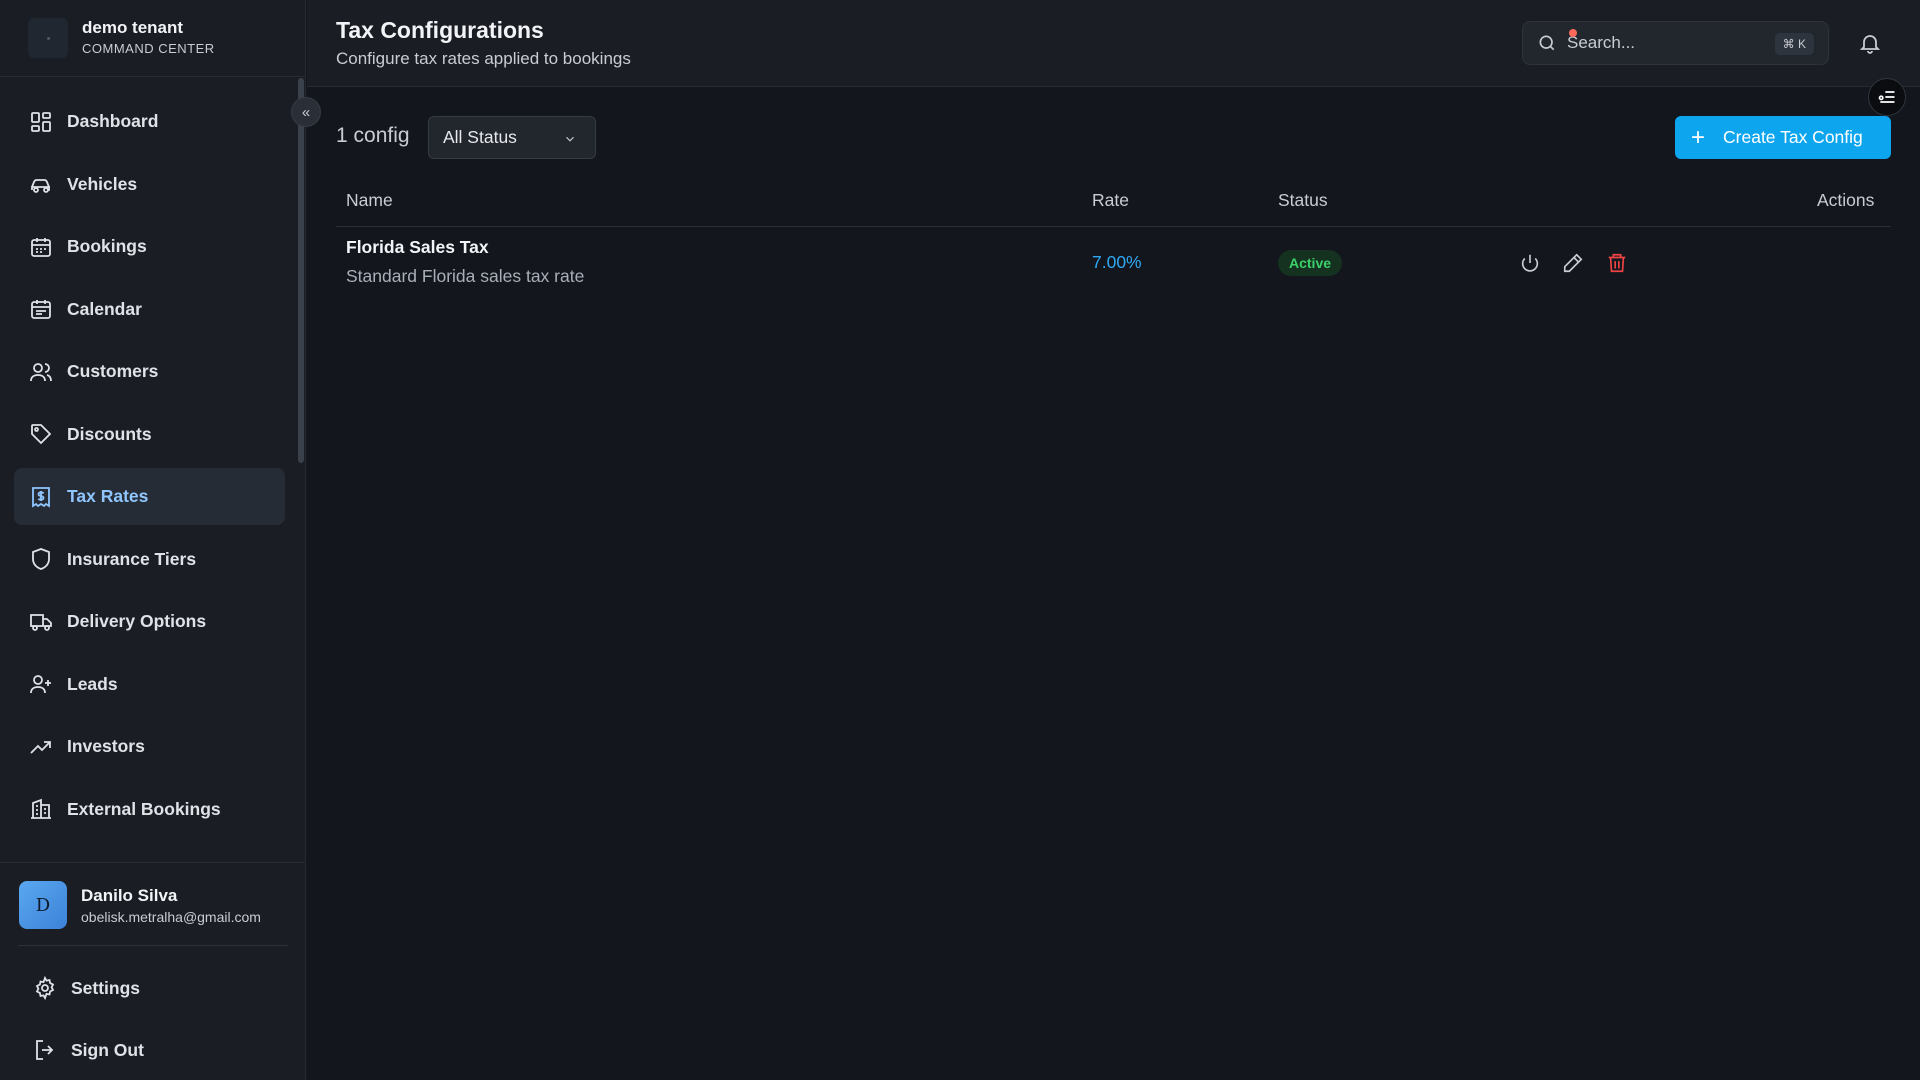 The height and width of the screenshot is (1080, 1920). I want to click on sidebar-item-bookings: Bookings, so click(149, 246).